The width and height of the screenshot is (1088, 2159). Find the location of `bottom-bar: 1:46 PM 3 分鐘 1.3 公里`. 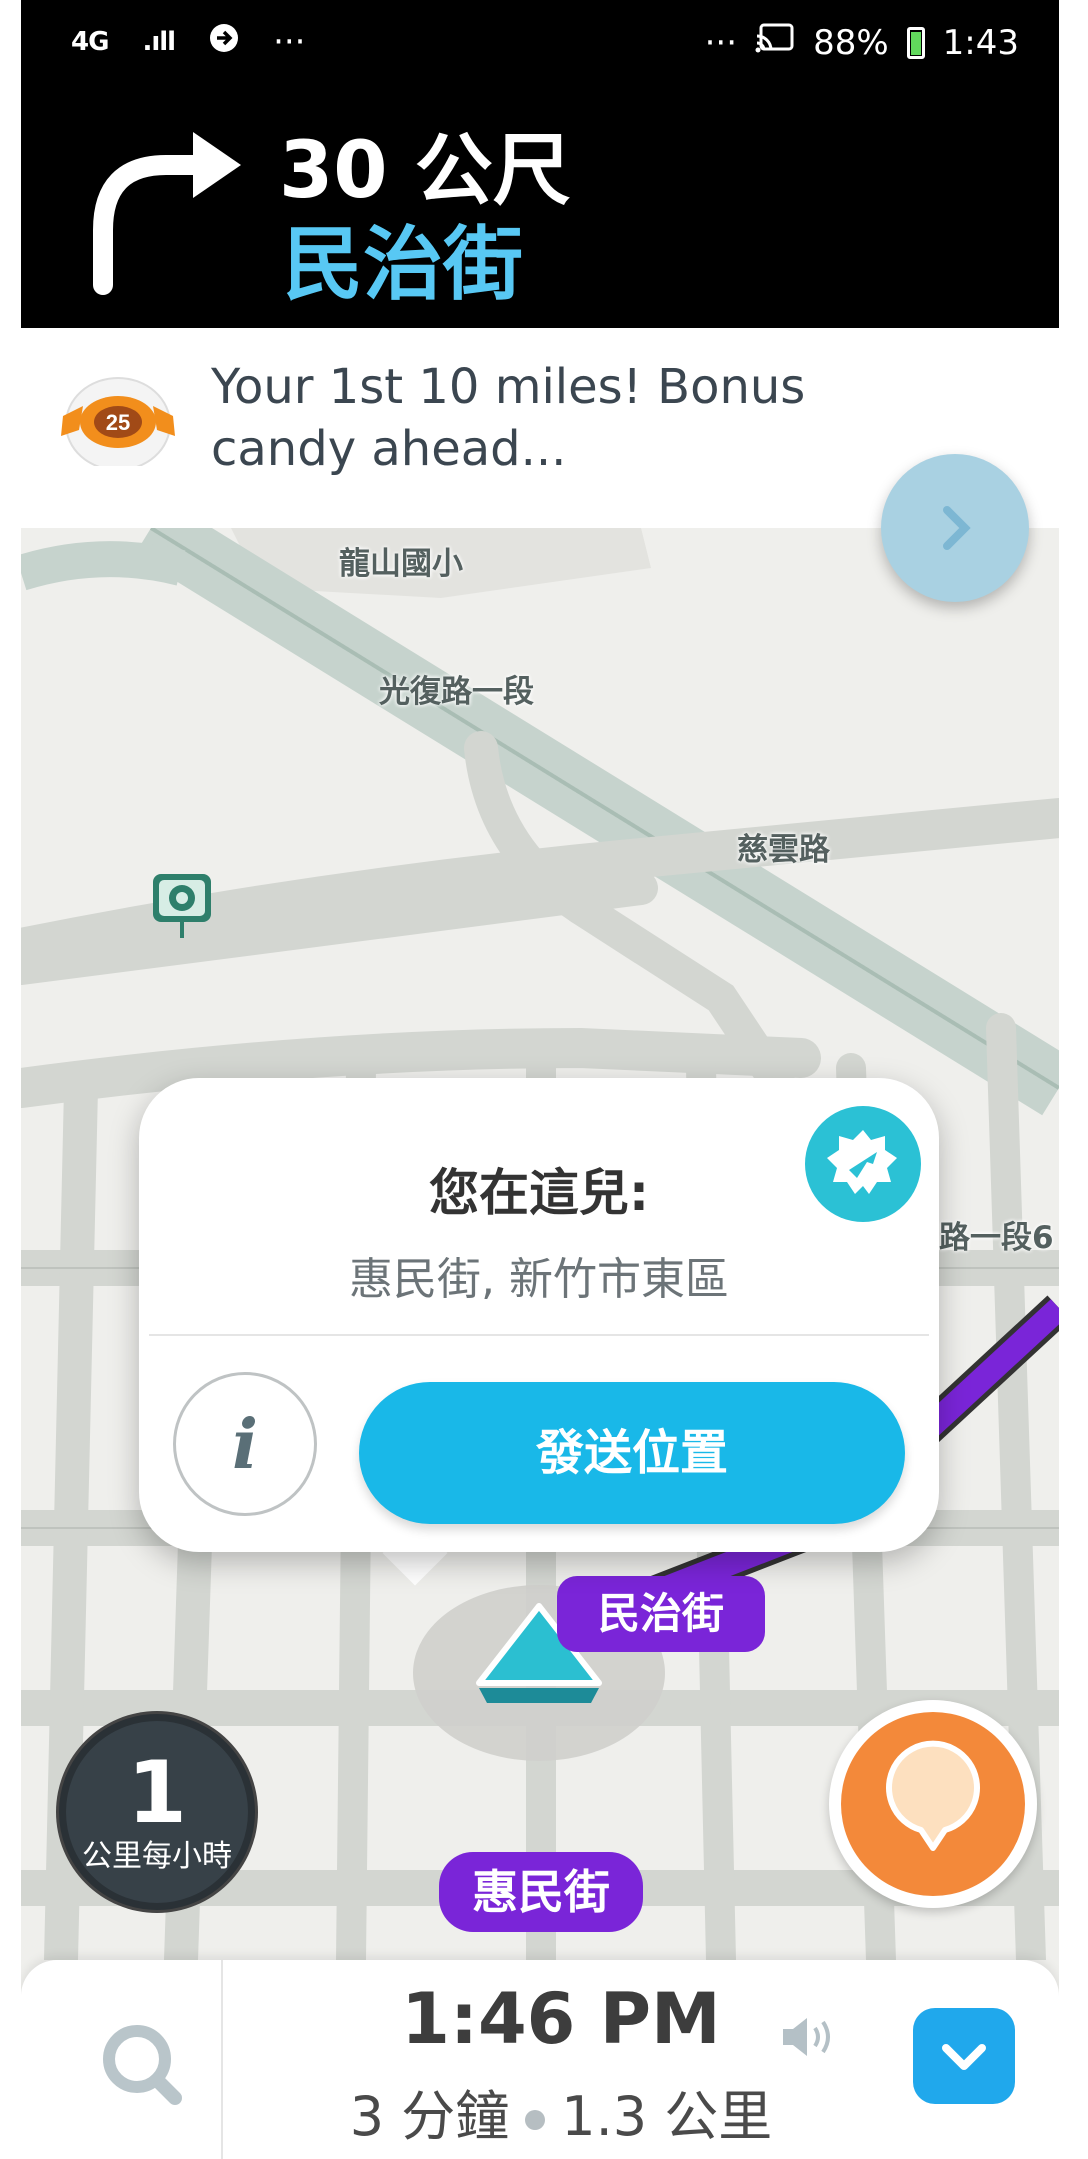

bottom-bar: 1:46 PM 3 分鐘 1.3 公里 is located at coordinates (540, 2059).